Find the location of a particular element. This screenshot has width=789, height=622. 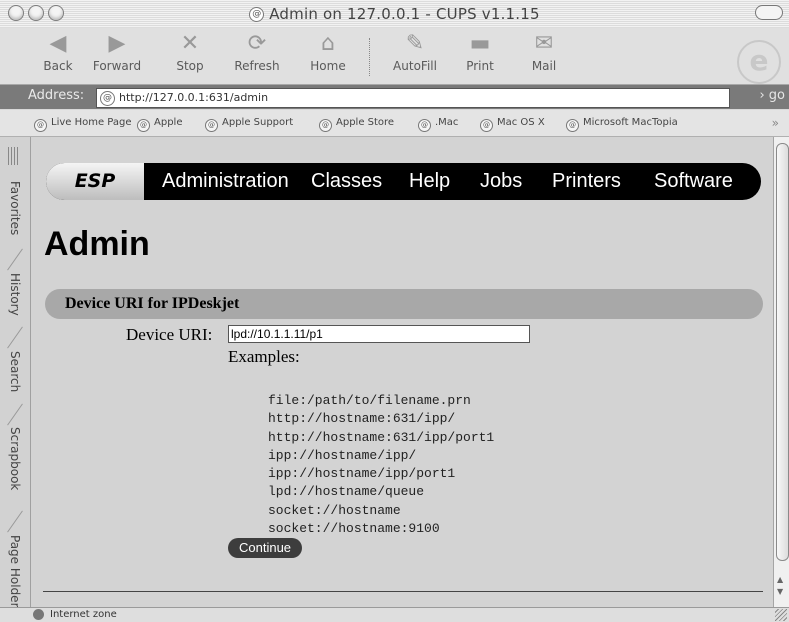

toolbar-separator is located at coordinates (369, 57).